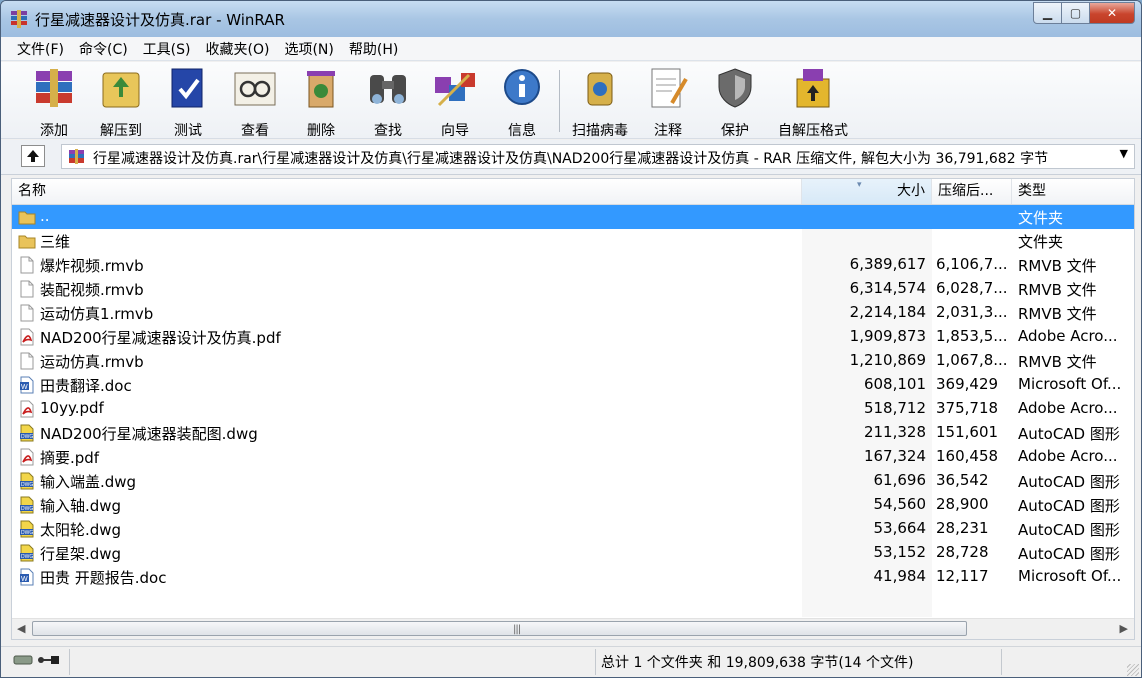  I want to click on drive-key-icon, so click(37, 660).